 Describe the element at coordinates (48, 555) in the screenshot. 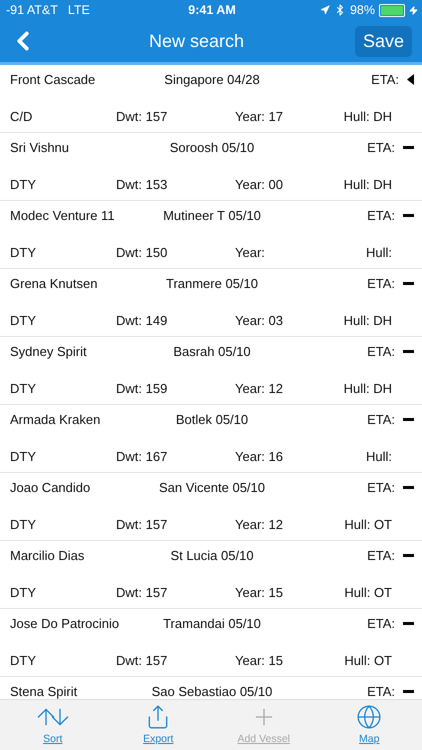

I see `vessel-name: Marcilio Dias` at that location.